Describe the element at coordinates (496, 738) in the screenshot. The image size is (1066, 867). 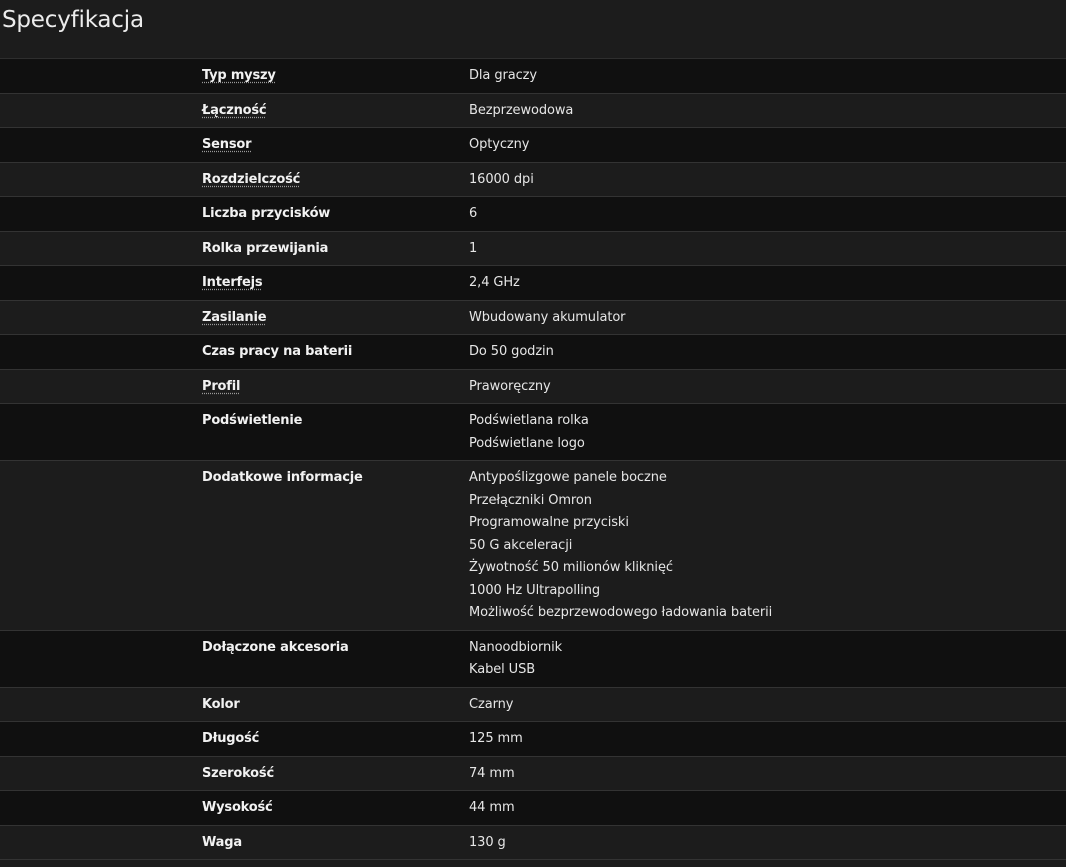
I see `spec-value: 125 mm` at that location.